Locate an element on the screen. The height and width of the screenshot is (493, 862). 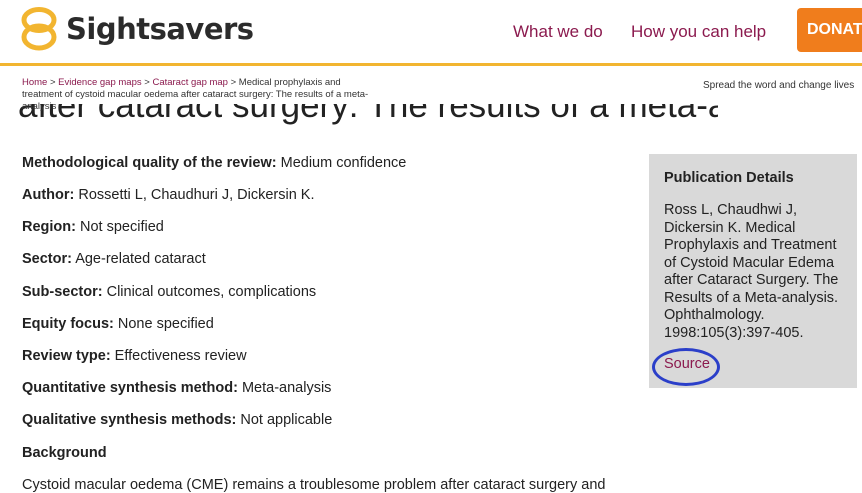
detail-review-type: Review type: Effectiveness review is located at coordinates (134, 356).